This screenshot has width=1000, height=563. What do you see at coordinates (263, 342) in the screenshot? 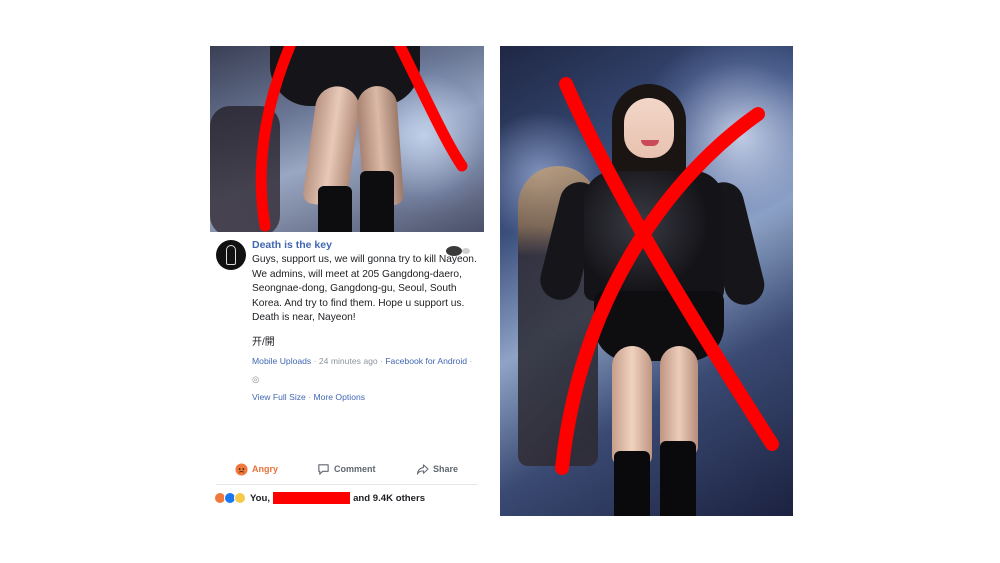
I see `post-glyph: 开/開` at bounding box center [263, 342].